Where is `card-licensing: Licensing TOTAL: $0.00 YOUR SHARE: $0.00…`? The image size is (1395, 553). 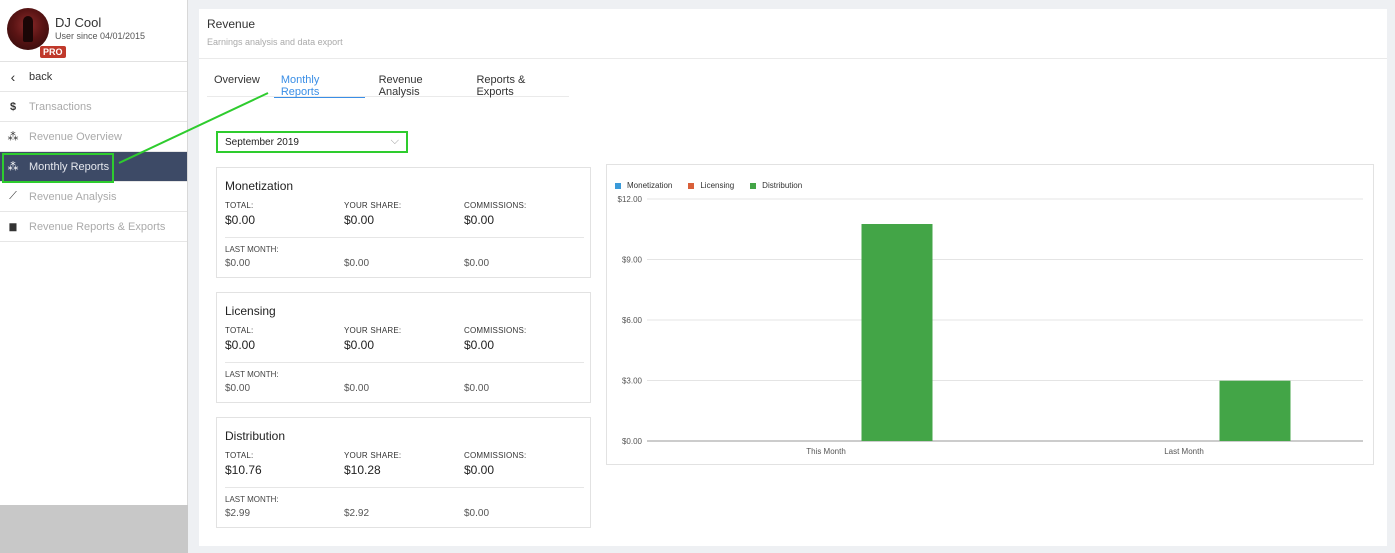 card-licensing: Licensing TOTAL: $0.00 YOUR SHARE: $0.00… is located at coordinates (403, 347).